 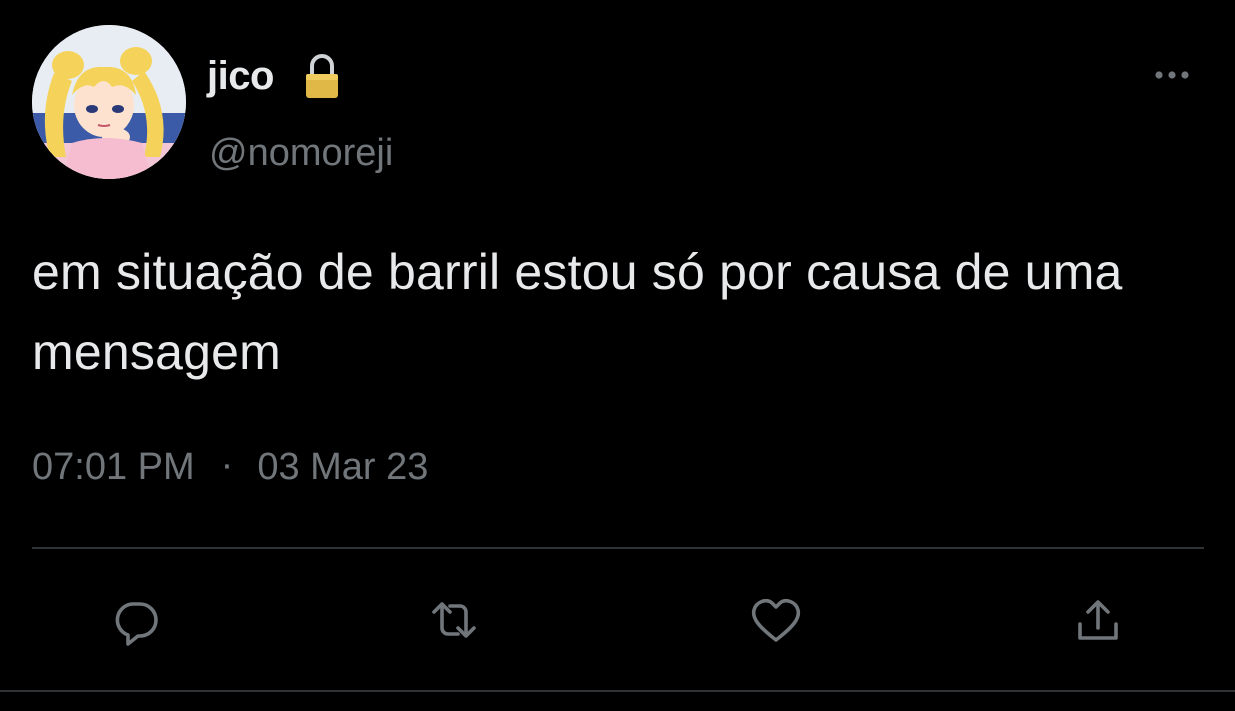 What do you see at coordinates (618, 548) in the screenshot?
I see `divider` at bounding box center [618, 548].